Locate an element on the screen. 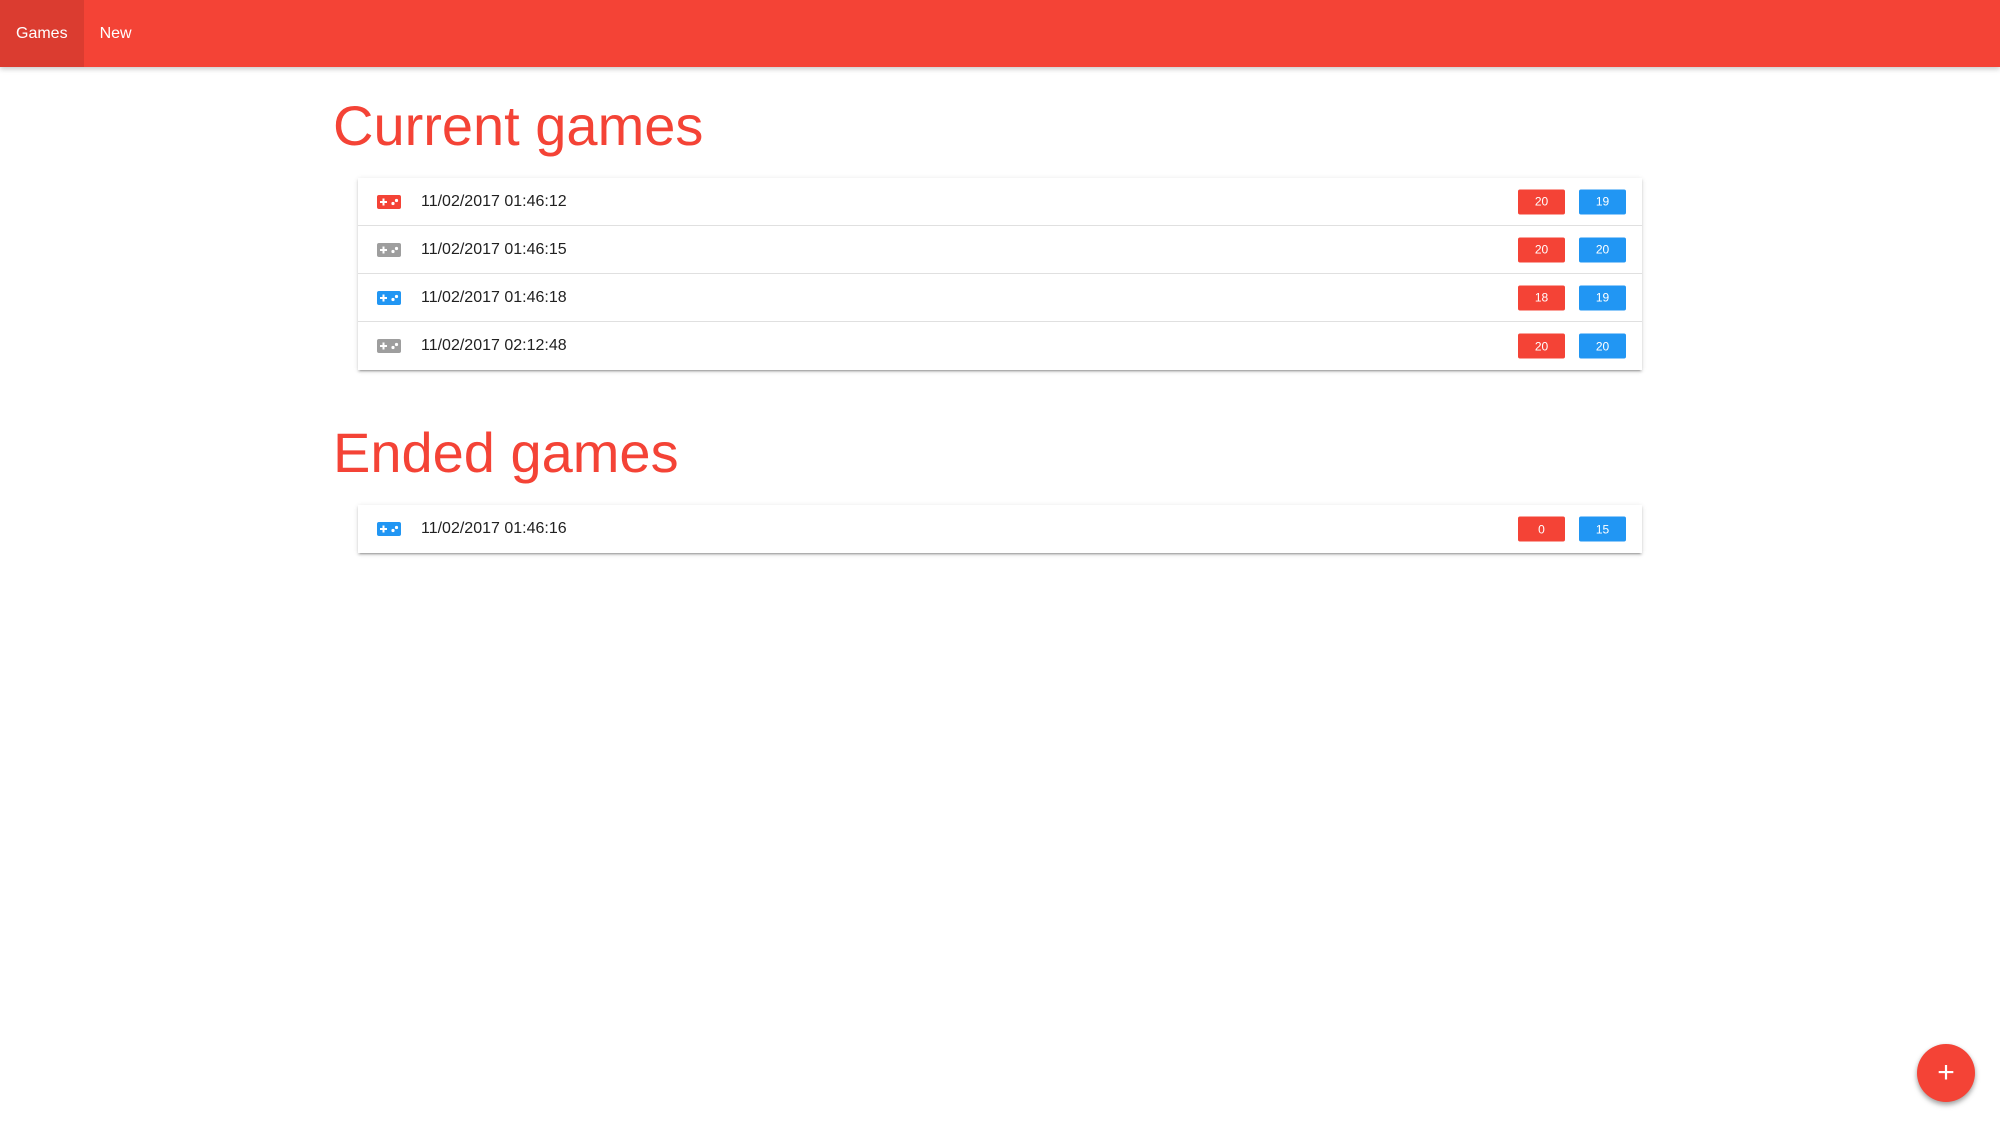 The height and width of the screenshot is (1125, 2000). game-row: 11/02/2017 01:46:16 0 15 is located at coordinates (1000, 529).